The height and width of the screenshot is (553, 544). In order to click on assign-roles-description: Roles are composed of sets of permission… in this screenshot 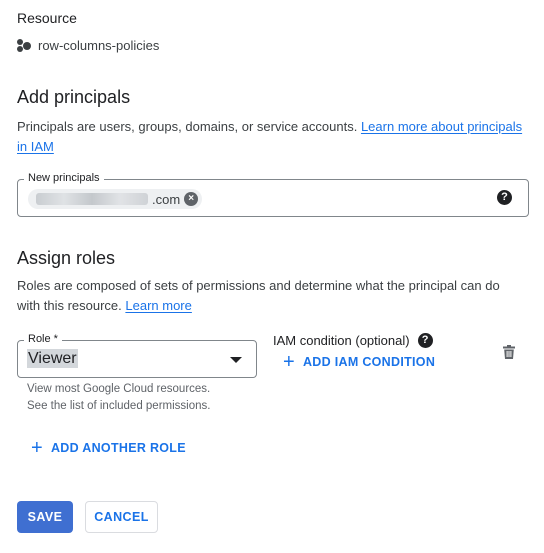, I will do `click(267, 296)`.